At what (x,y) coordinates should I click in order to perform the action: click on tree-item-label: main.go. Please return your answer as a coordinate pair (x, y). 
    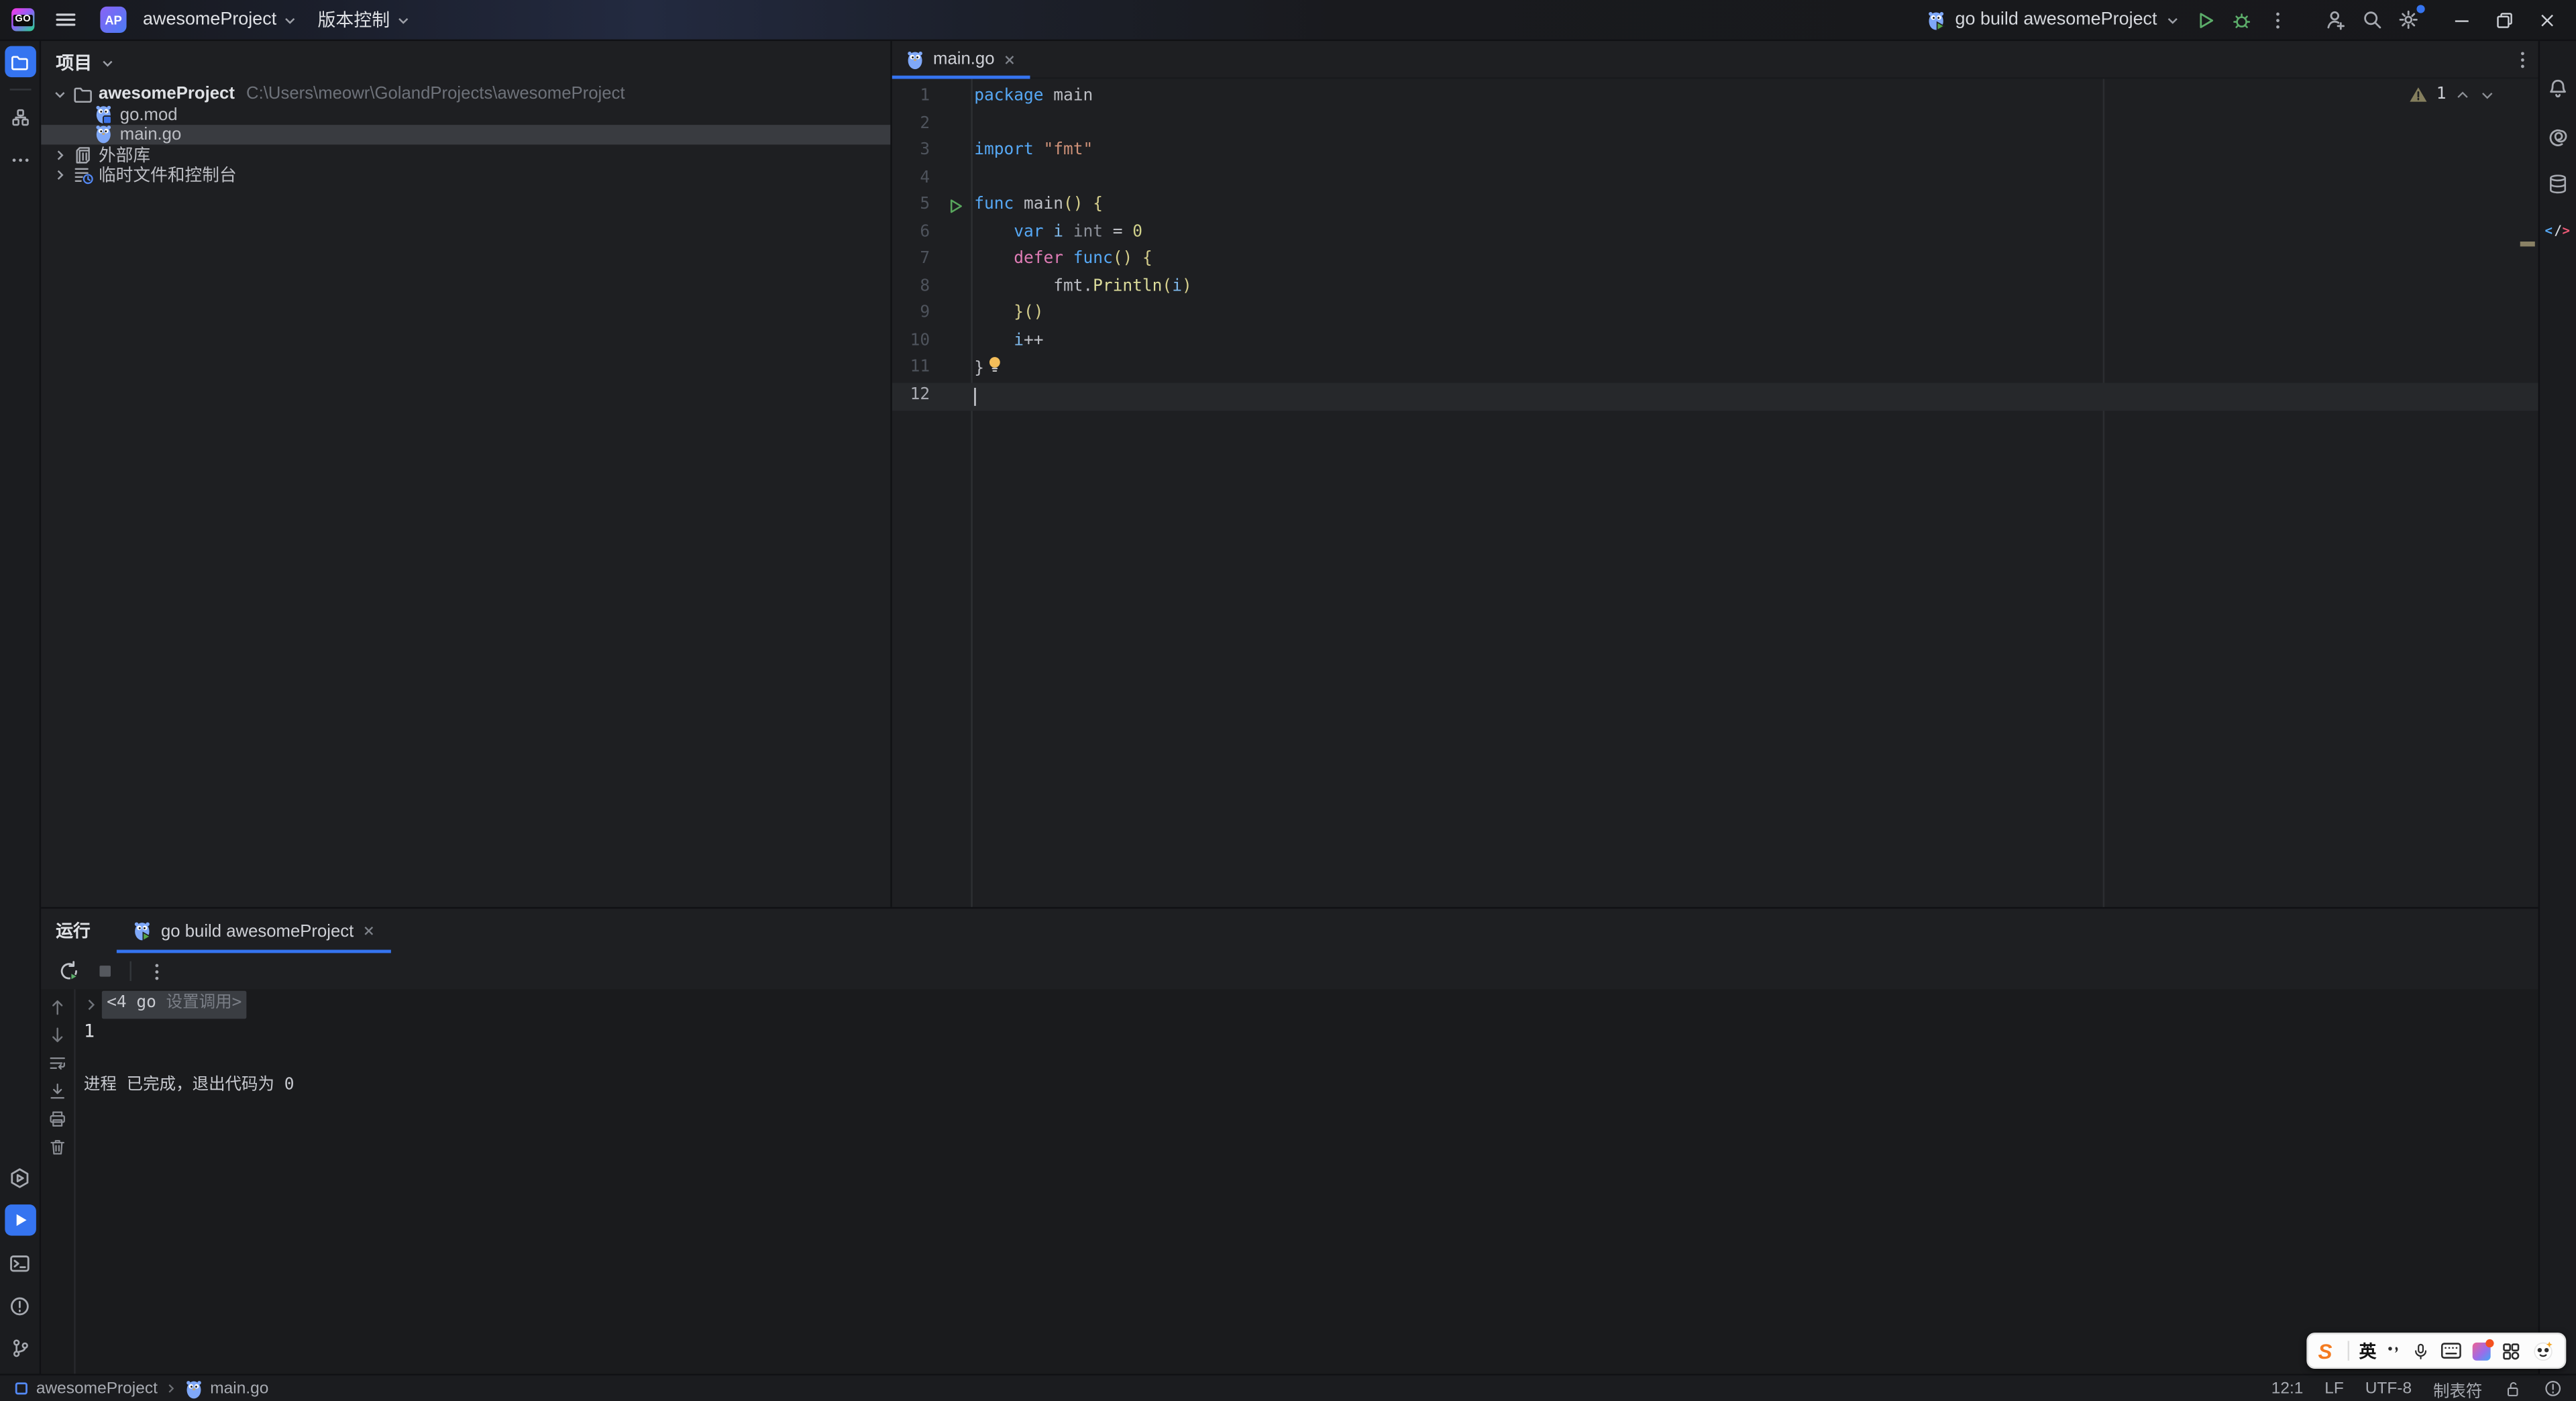
    Looking at the image, I should click on (150, 135).